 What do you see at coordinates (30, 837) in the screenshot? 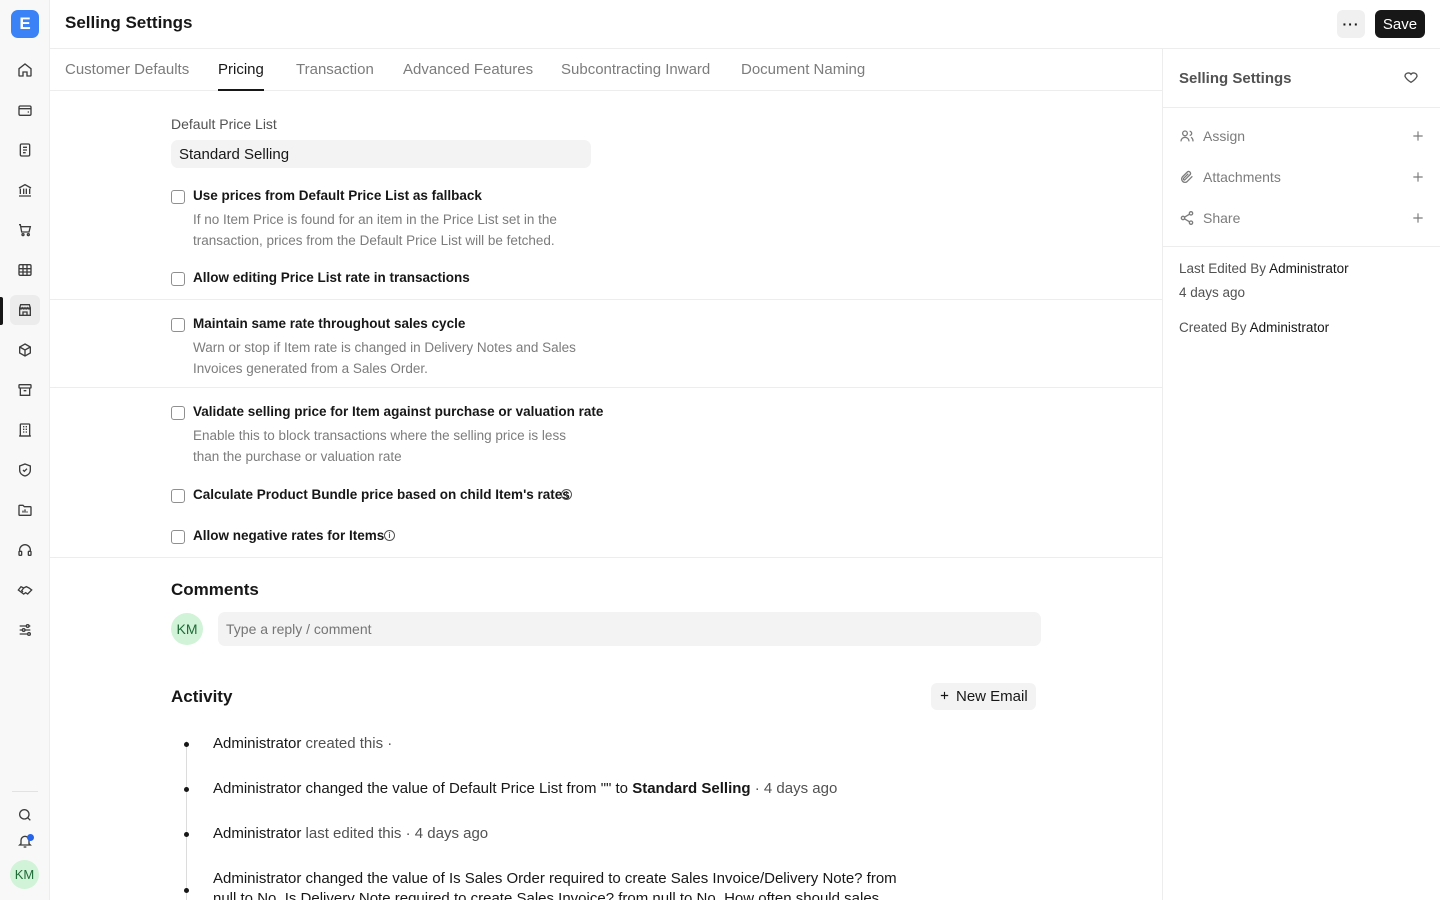
I see `notification-dot` at bounding box center [30, 837].